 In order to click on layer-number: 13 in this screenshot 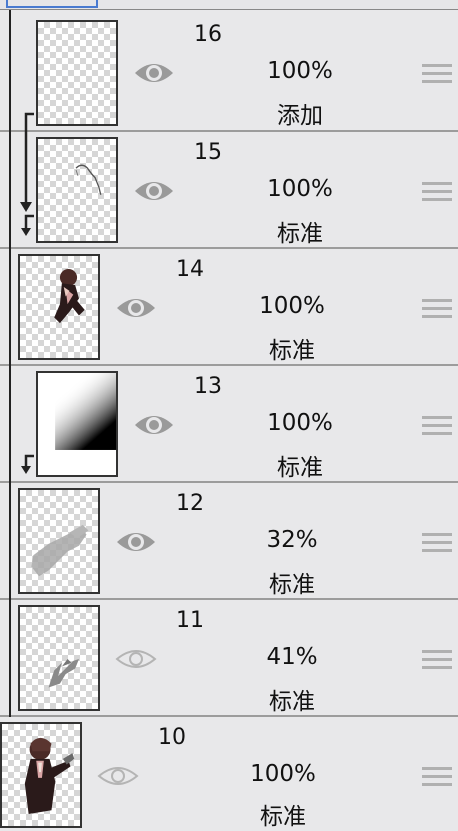, I will do `click(208, 386)`.